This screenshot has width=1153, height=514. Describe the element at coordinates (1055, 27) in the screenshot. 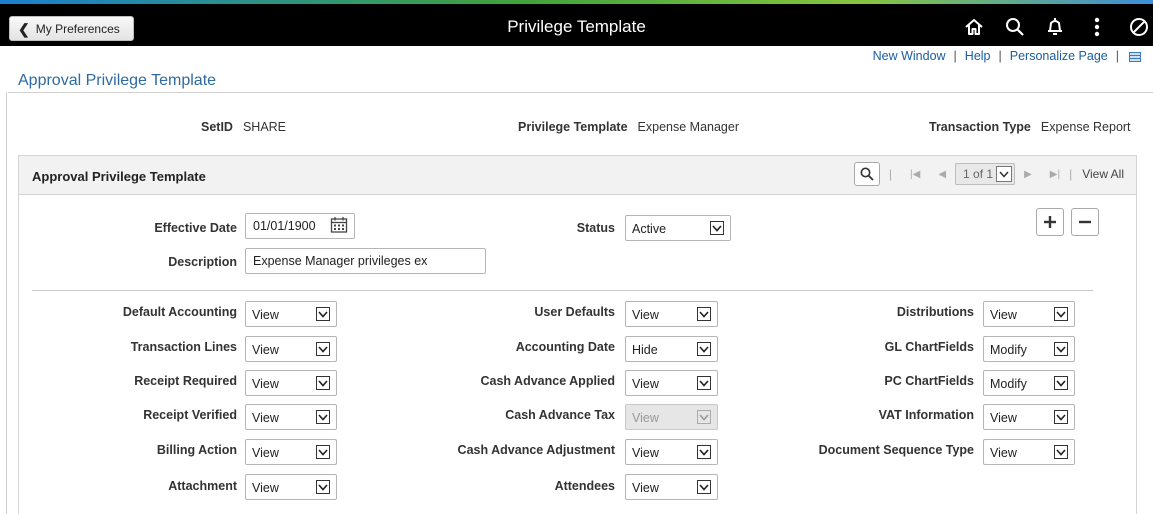

I see `notification-bell-icon` at that location.